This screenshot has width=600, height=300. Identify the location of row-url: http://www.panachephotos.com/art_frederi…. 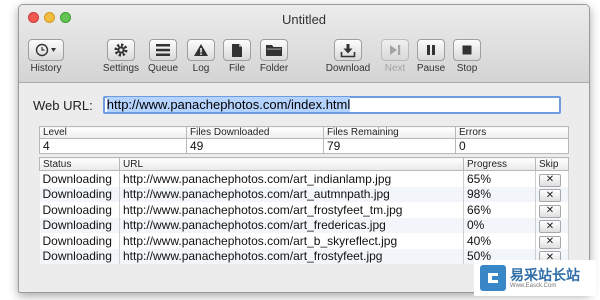
(291, 225).